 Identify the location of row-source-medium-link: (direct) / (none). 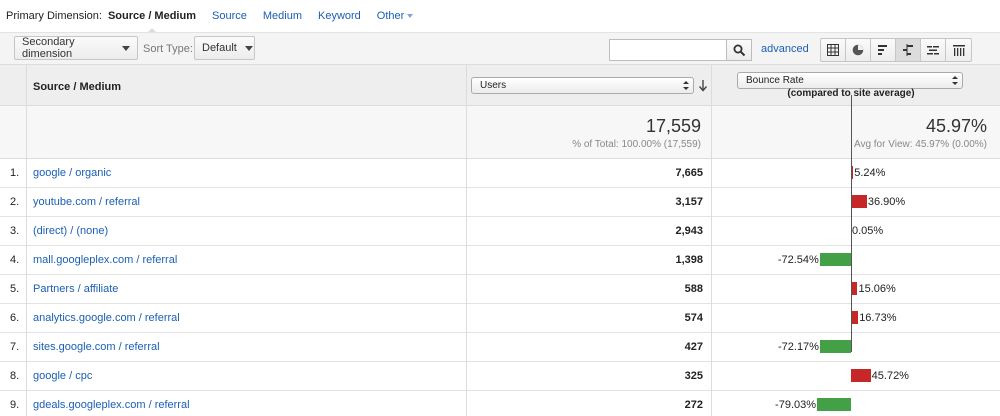
(70, 231).